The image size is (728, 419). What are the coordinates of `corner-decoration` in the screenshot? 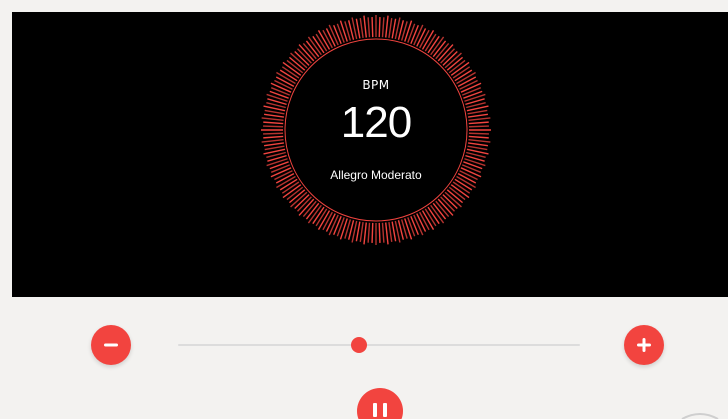 It's located at (700, 416).